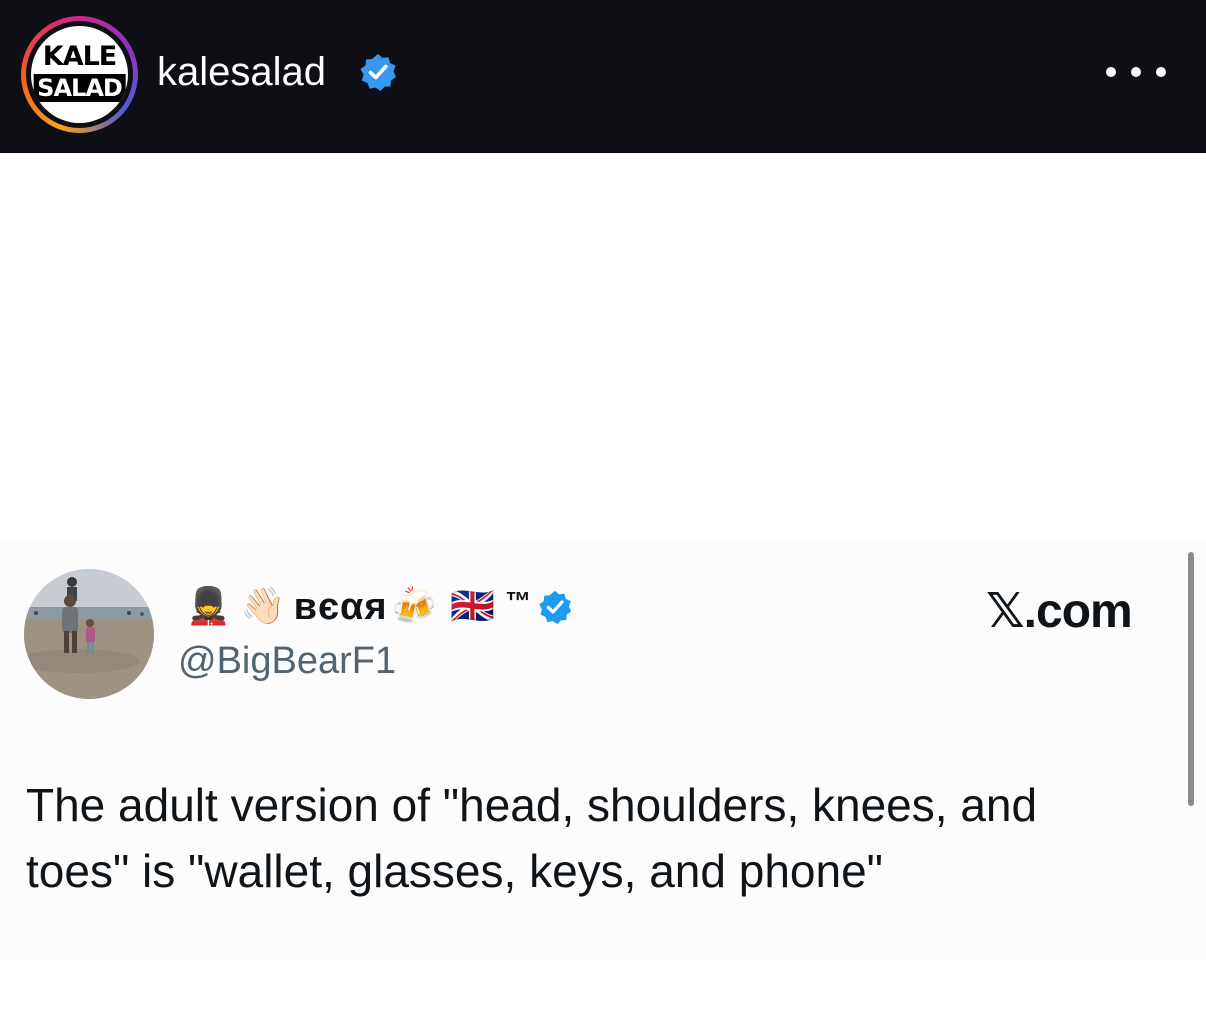 The height and width of the screenshot is (1021, 1206). I want to click on author-handle: @BigBearF1, so click(287, 661).